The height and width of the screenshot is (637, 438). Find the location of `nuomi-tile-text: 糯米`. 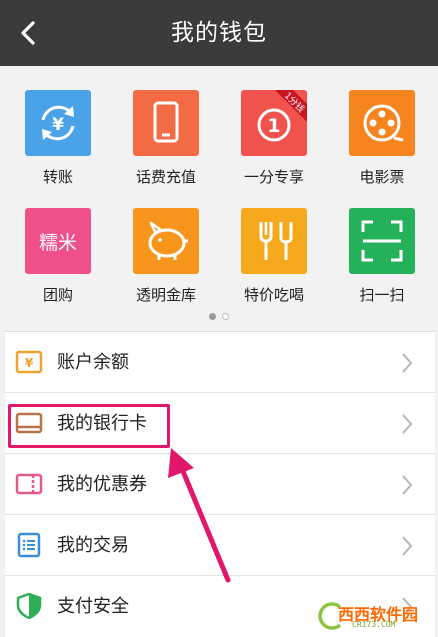

nuomi-tile-text: 糯米 is located at coordinates (58, 243).